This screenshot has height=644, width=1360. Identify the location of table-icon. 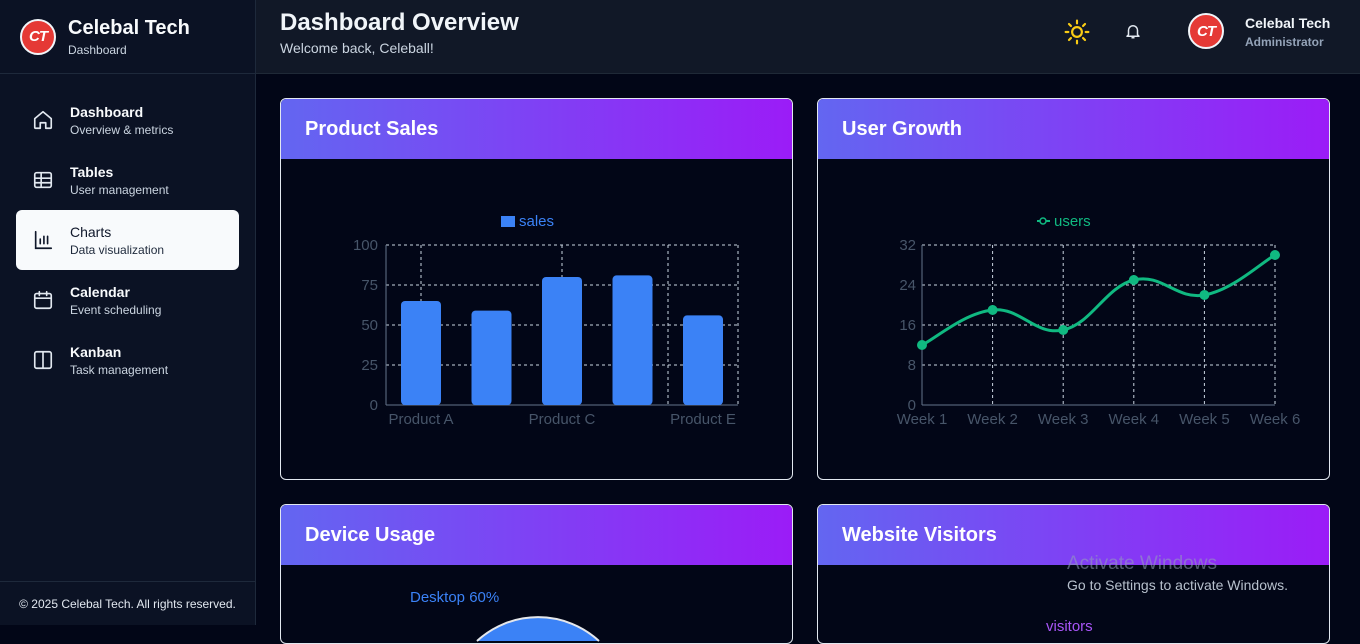
(43, 180).